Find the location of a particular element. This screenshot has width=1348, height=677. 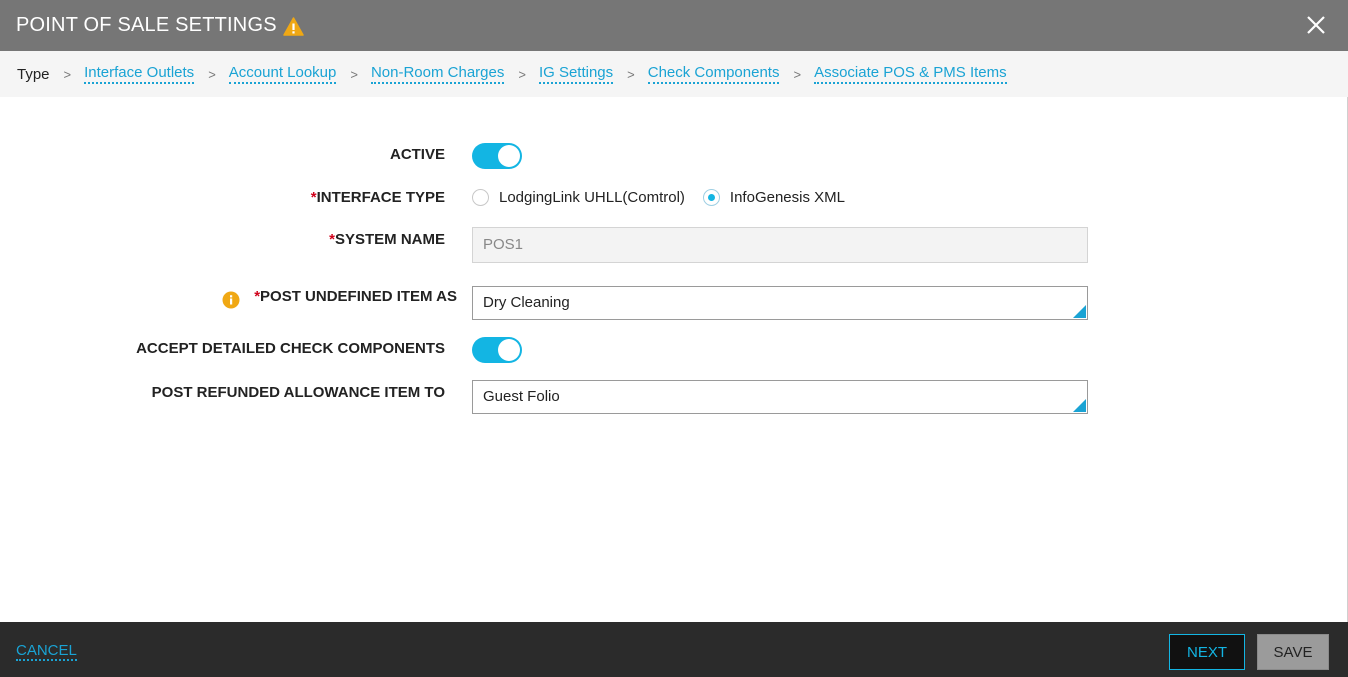

dialog-header: POINT OF SALE SETTINGS is located at coordinates (674, 25).